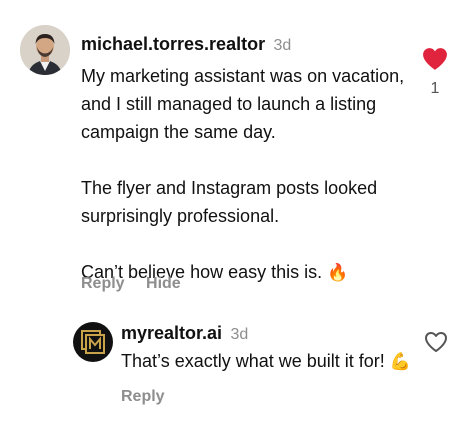  I want to click on username: michael.torres.realtor, so click(173, 44).